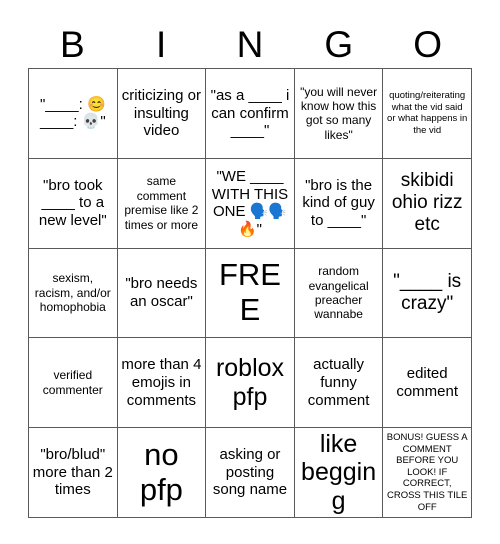 The width and height of the screenshot is (500, 544). I want to click on bingo-cell-r4c2: more than 4 emojis in comments, so click(162, 383).